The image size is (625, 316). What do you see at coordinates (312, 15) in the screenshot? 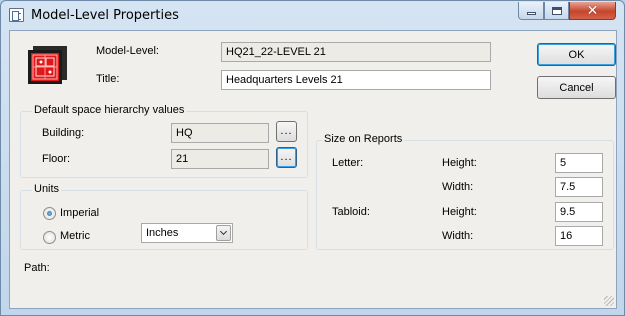
I see `title-bar: Model-Level Properties ✕` at bounding box center [312, 15].